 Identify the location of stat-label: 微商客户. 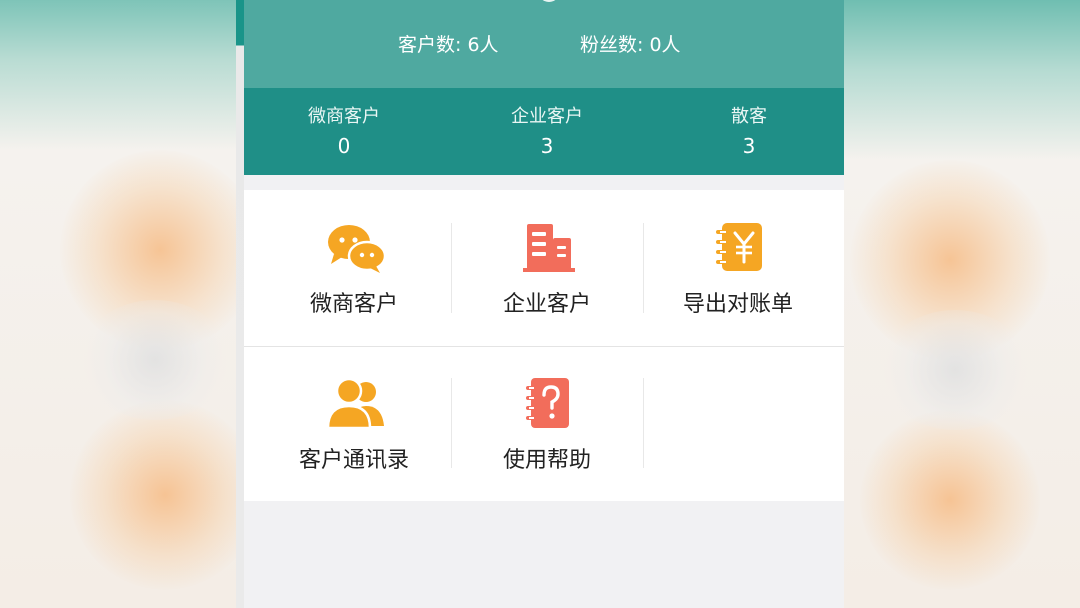
(344, 116).